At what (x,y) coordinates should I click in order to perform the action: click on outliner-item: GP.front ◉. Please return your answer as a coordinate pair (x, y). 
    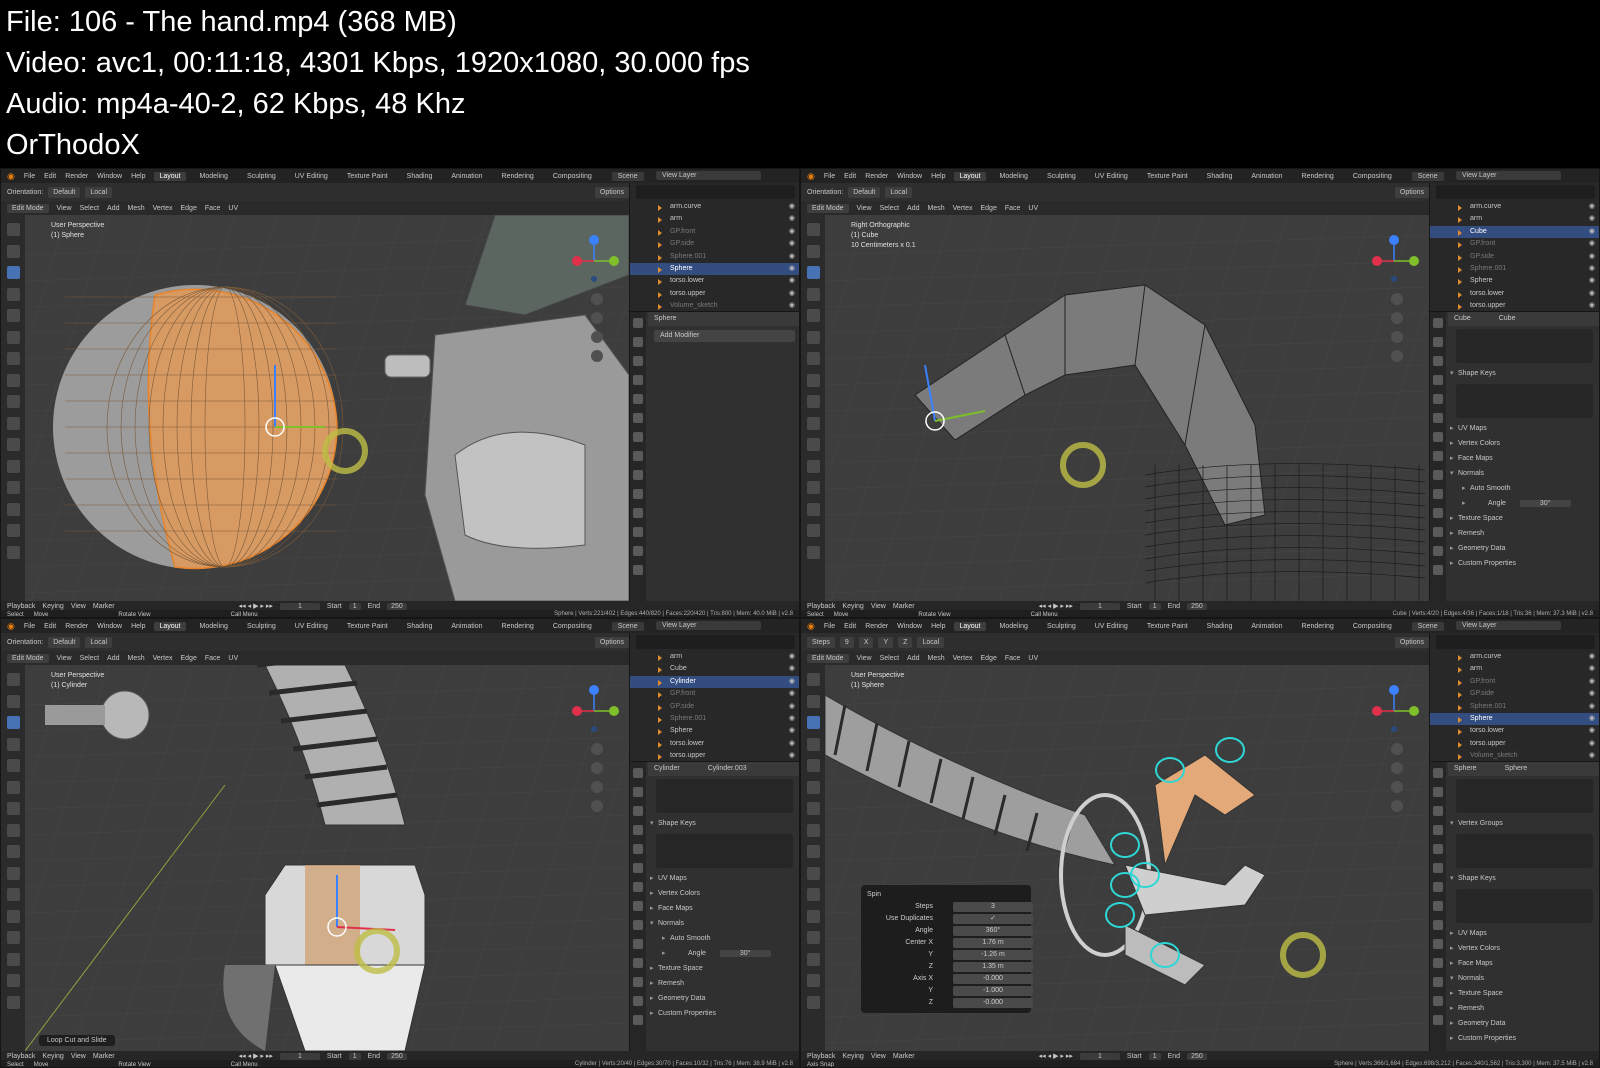
    Looking at the image, I should click on (1514, 682).